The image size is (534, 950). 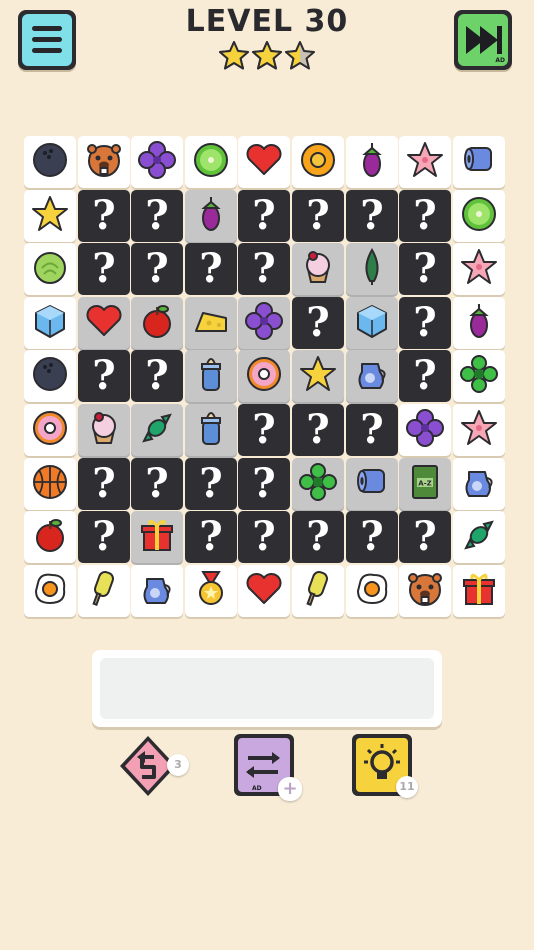 I want to click on tile-cabbage, so click(x=50, y=269).